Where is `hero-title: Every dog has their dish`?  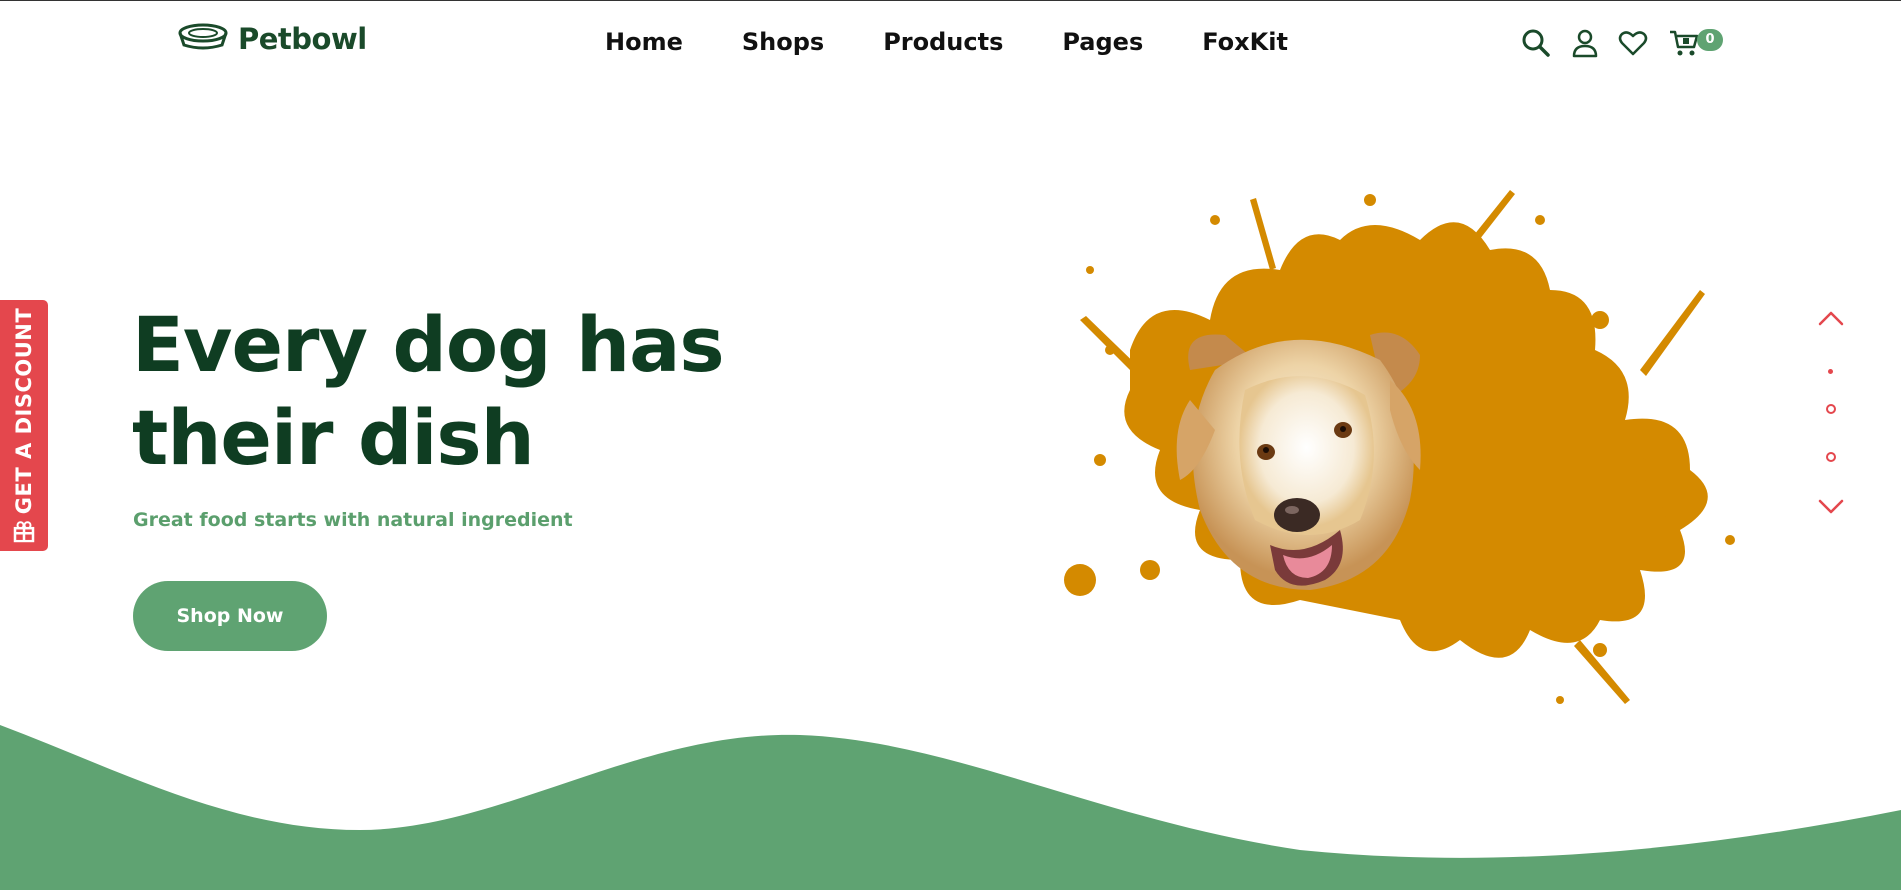 hero-title: Every dog has their dish is located at coordinates (432, 391).